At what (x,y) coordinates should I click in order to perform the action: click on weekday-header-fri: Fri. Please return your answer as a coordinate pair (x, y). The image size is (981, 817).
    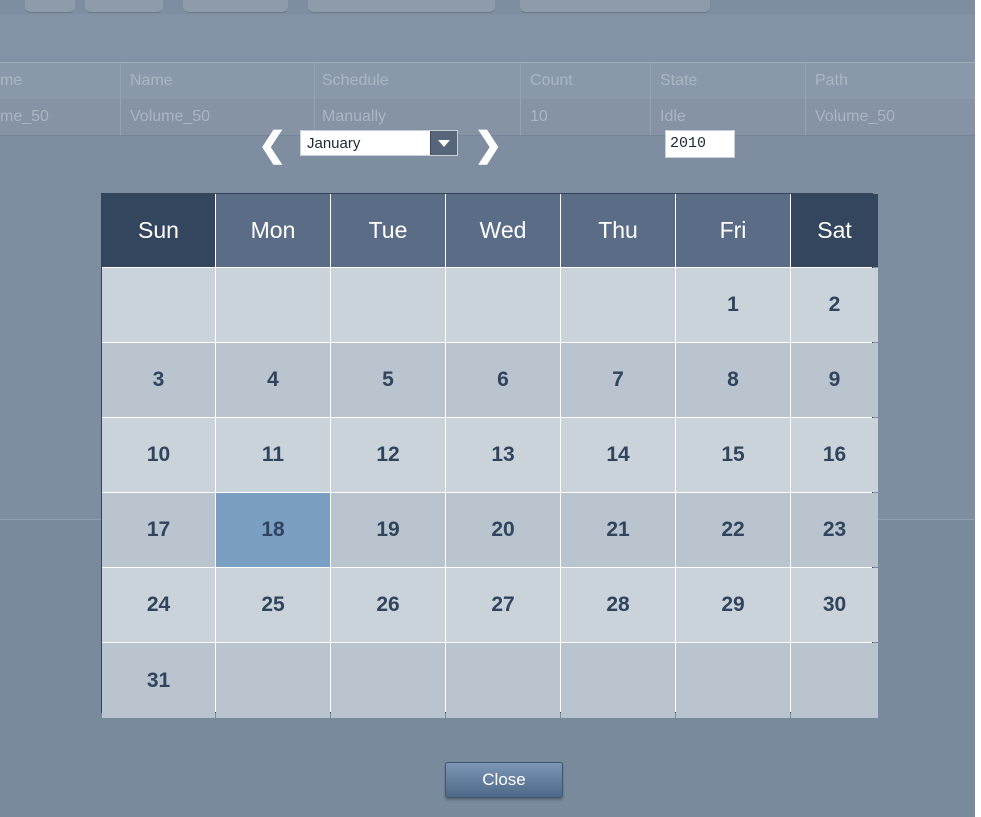
    Looking at the image, I should click on (733, 230).